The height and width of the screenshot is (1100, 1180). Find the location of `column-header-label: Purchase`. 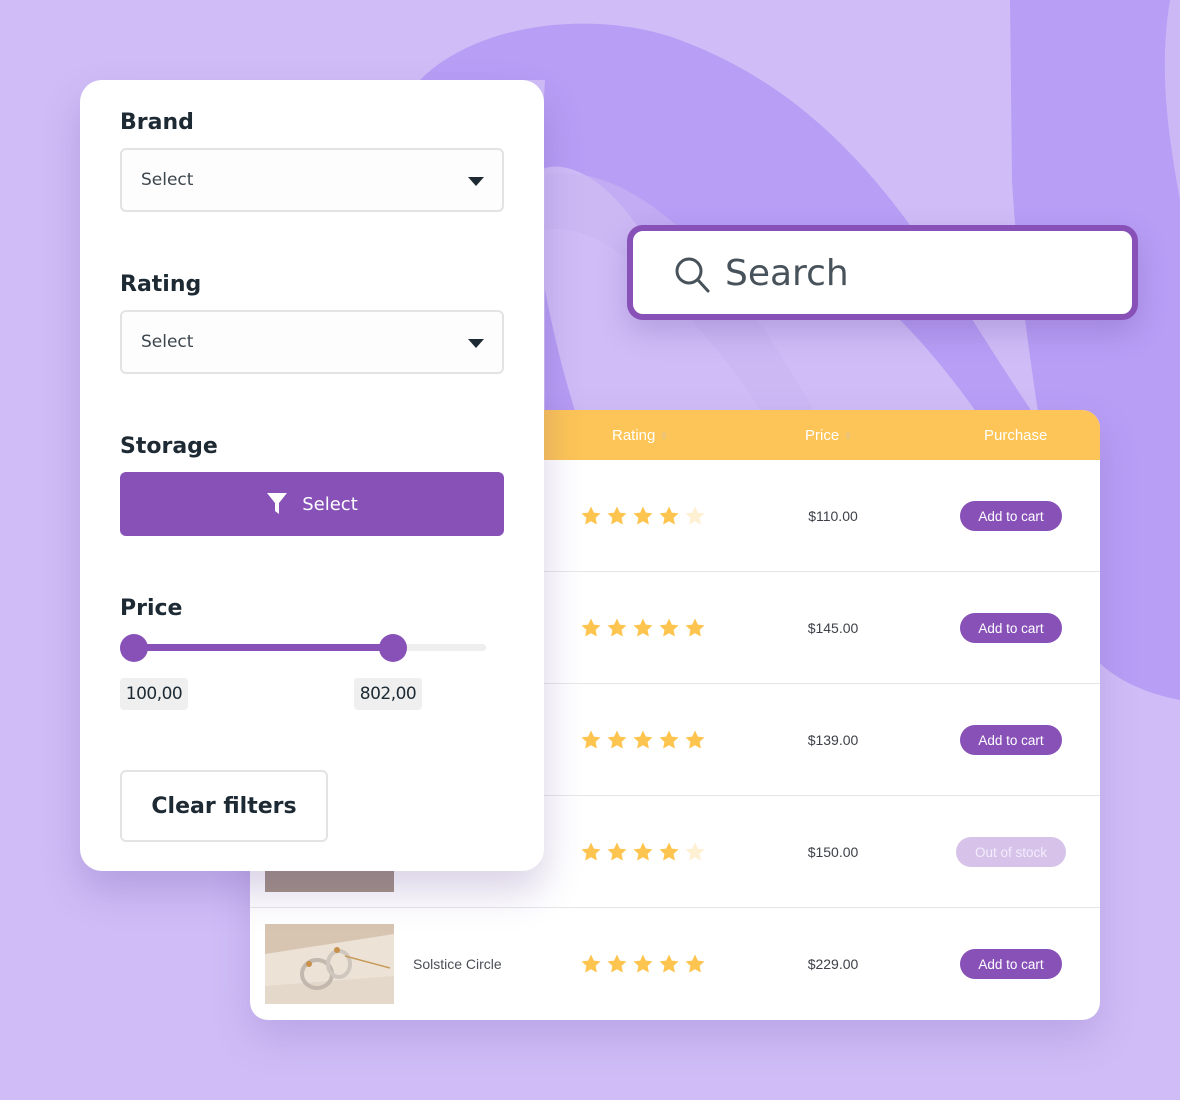

column-header-label: Purchase is located at coordinates (1016, 435).